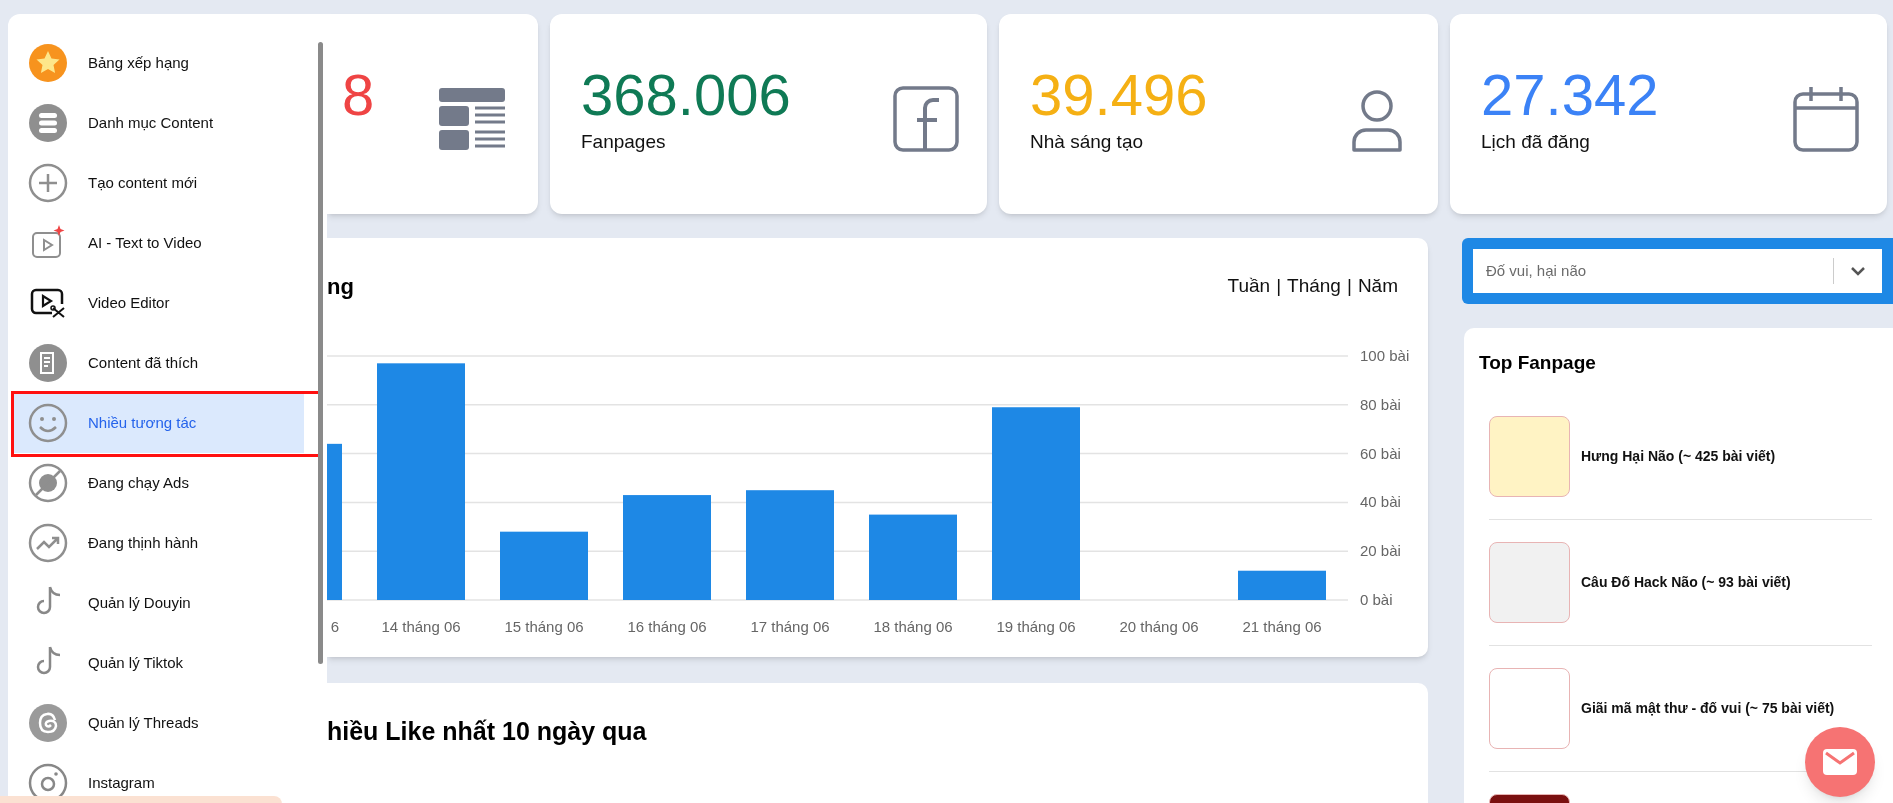  Describe the element at coordinates (159, 243) in the screenshot. I see `sidebar-item: AI - Text to Video` at that location.